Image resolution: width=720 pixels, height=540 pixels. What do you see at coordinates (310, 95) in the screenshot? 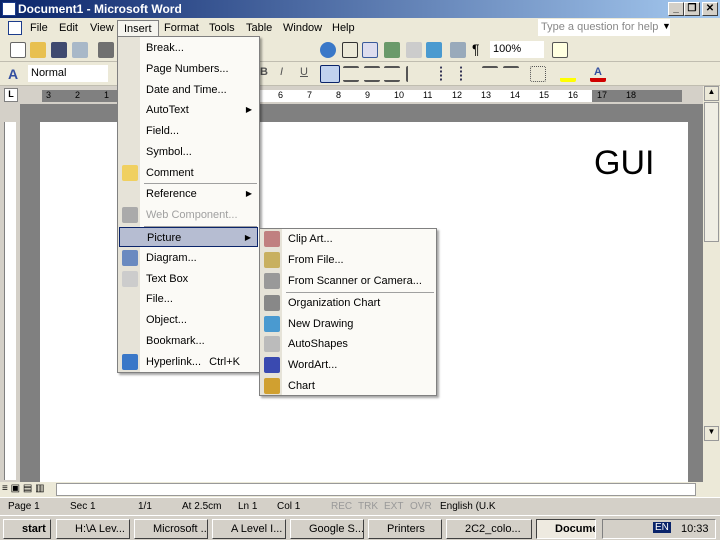
I see `ruler-tick-label: 7` at bounding box center [310, 95].